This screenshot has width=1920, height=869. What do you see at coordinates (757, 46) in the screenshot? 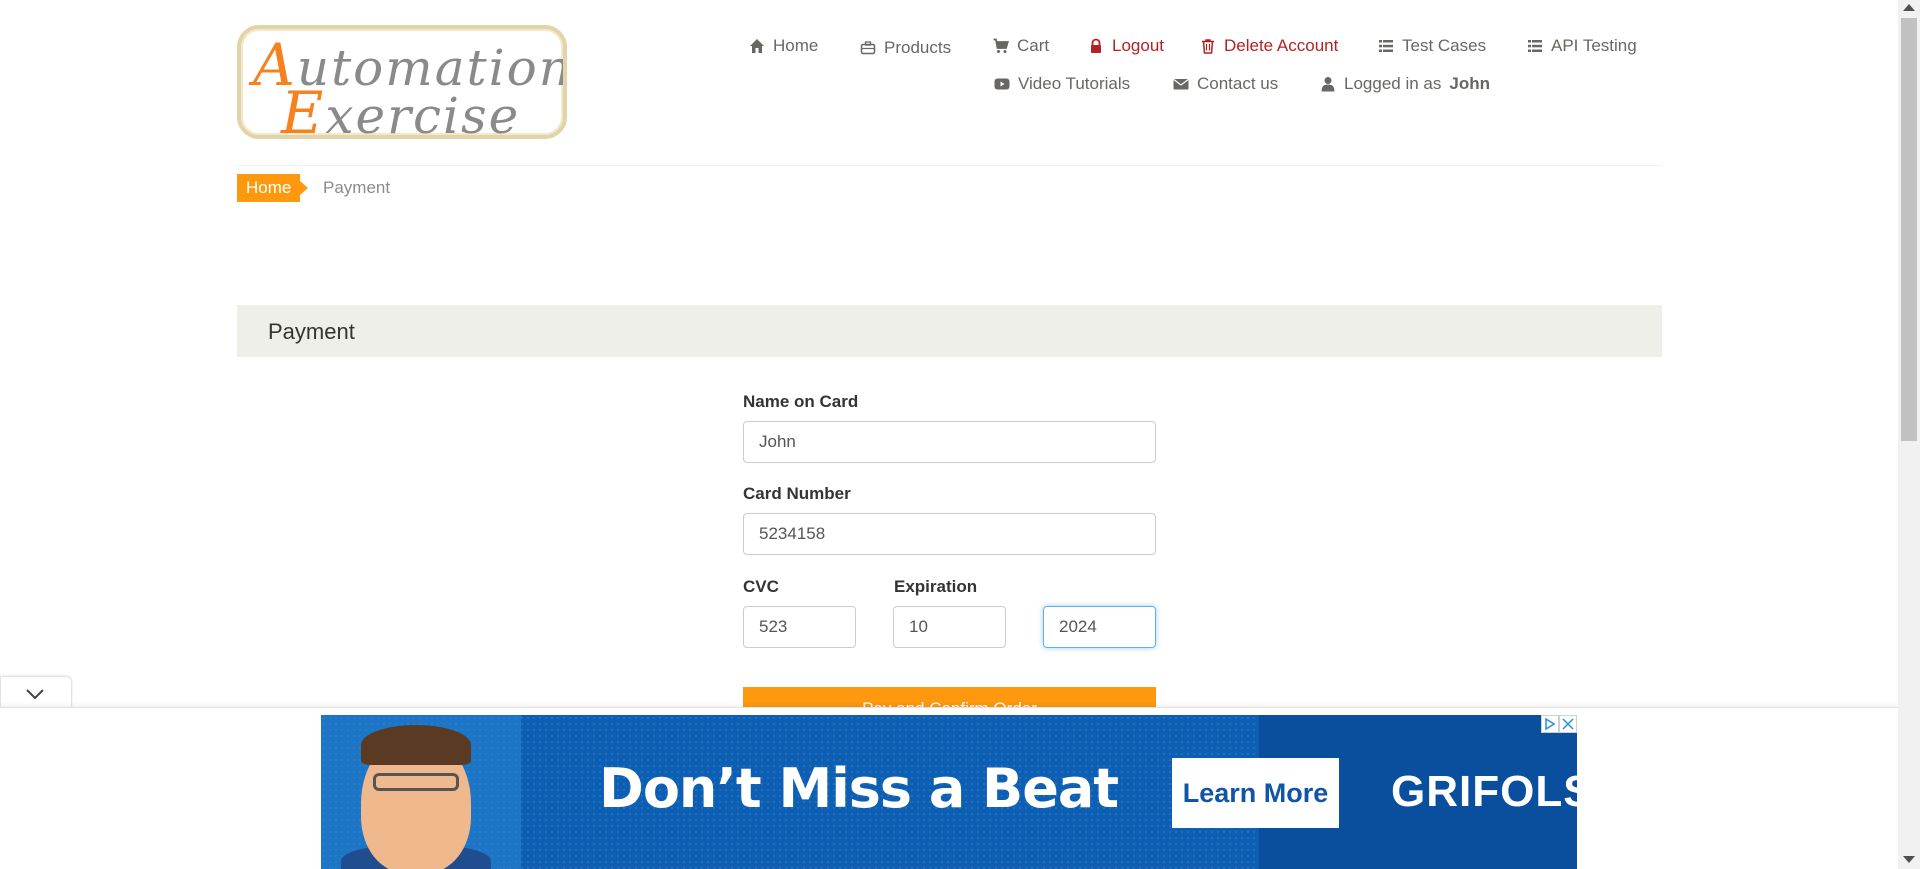
I see `home-icon` at bounding box center [757, 46].